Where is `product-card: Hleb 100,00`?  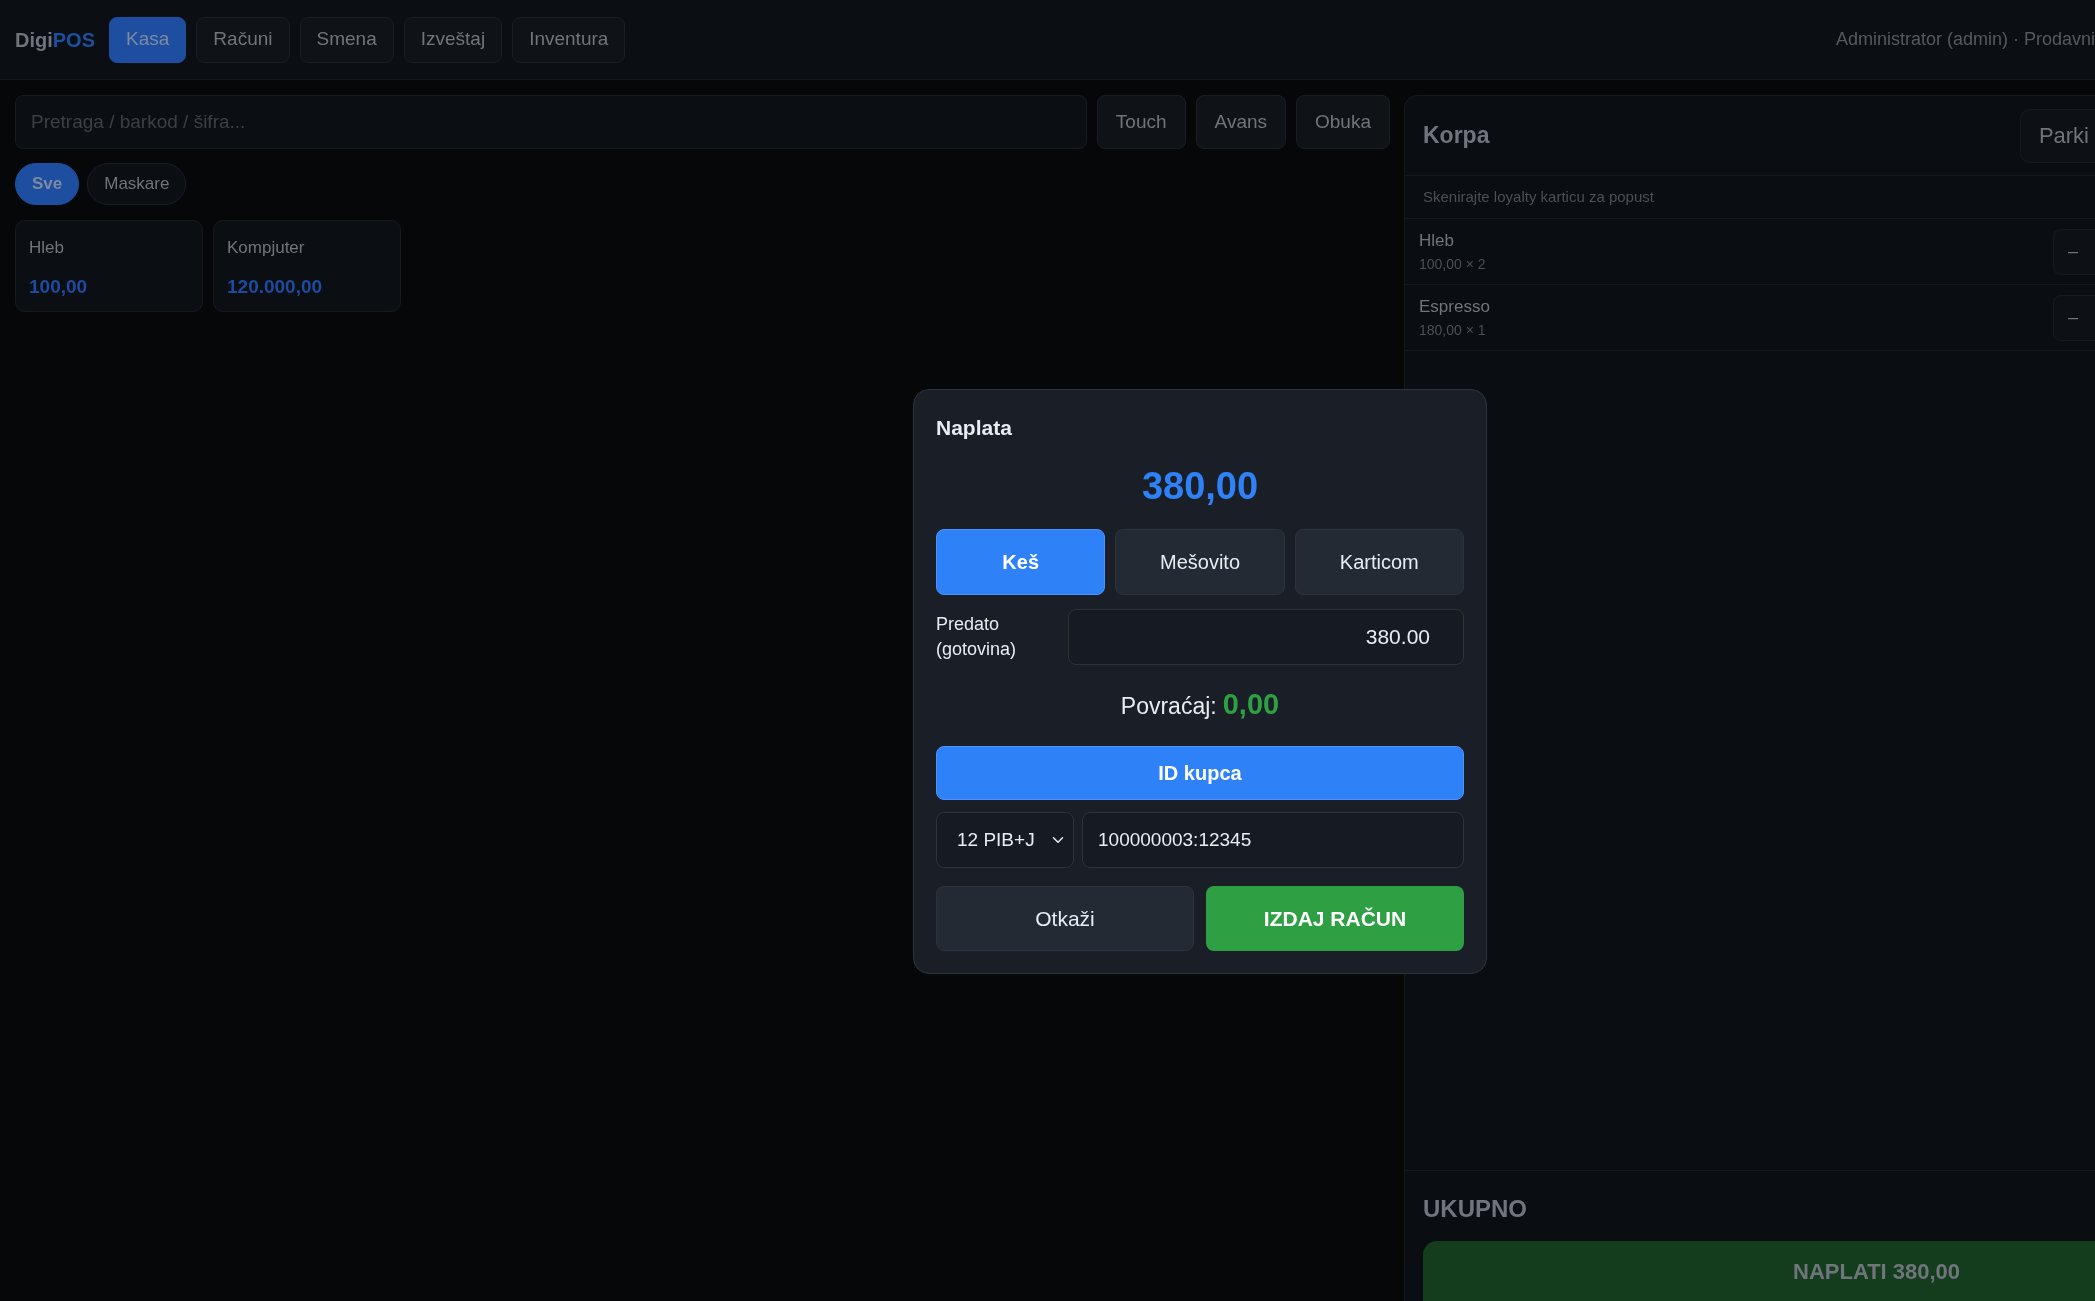
product-card: Hleb 100,00 is located at coordinates (109, 266).